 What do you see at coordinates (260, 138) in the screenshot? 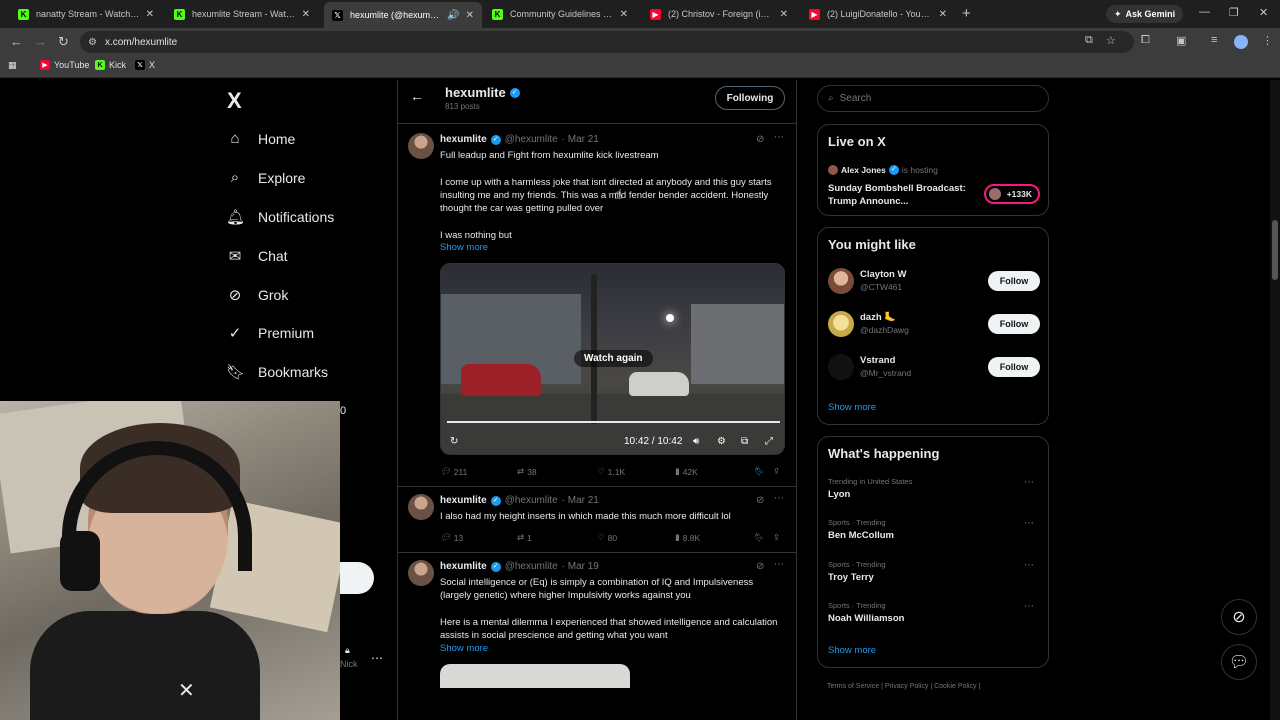
I see `sidebar-item-home: ⌂ Home` at bounding box center [260, 138].